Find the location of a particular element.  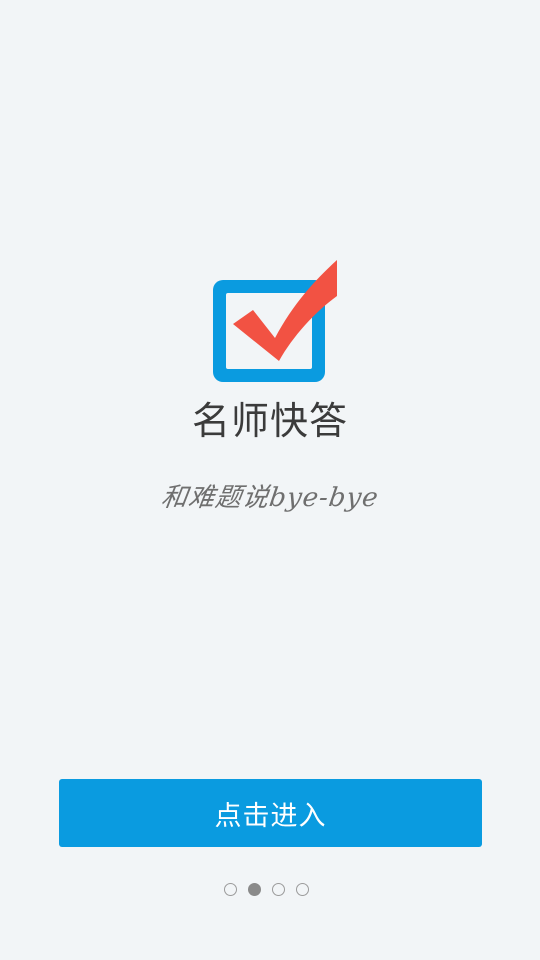

app-slogan: 和难题说bye-bye is located at coordinates (270, 498).